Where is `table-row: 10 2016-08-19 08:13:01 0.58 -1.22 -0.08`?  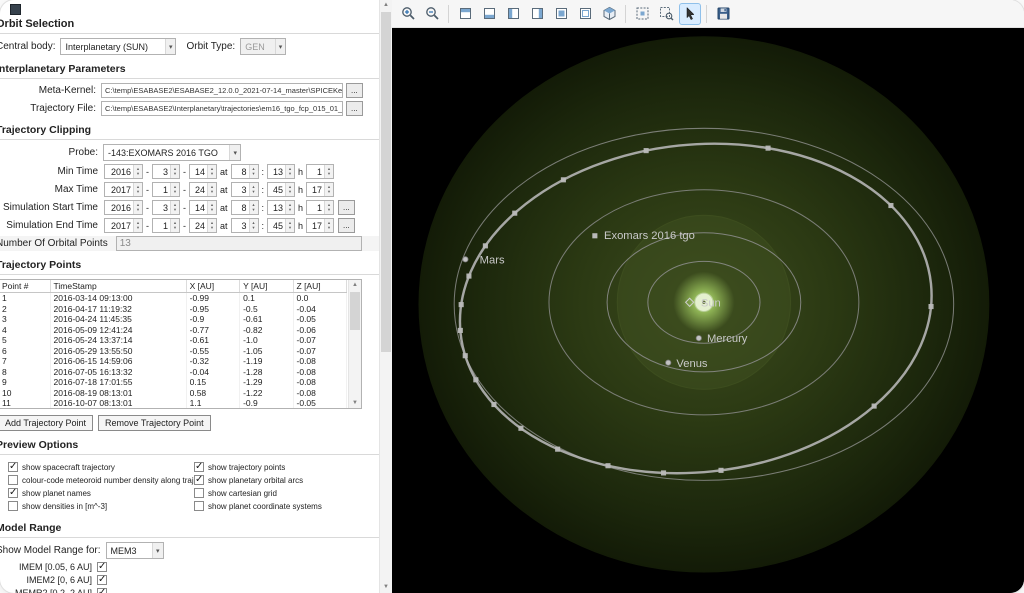 table-row: 10 2016-08-19 08:13:01 0.58 -1.22 -0.08 is located at coordinates (174, 392).